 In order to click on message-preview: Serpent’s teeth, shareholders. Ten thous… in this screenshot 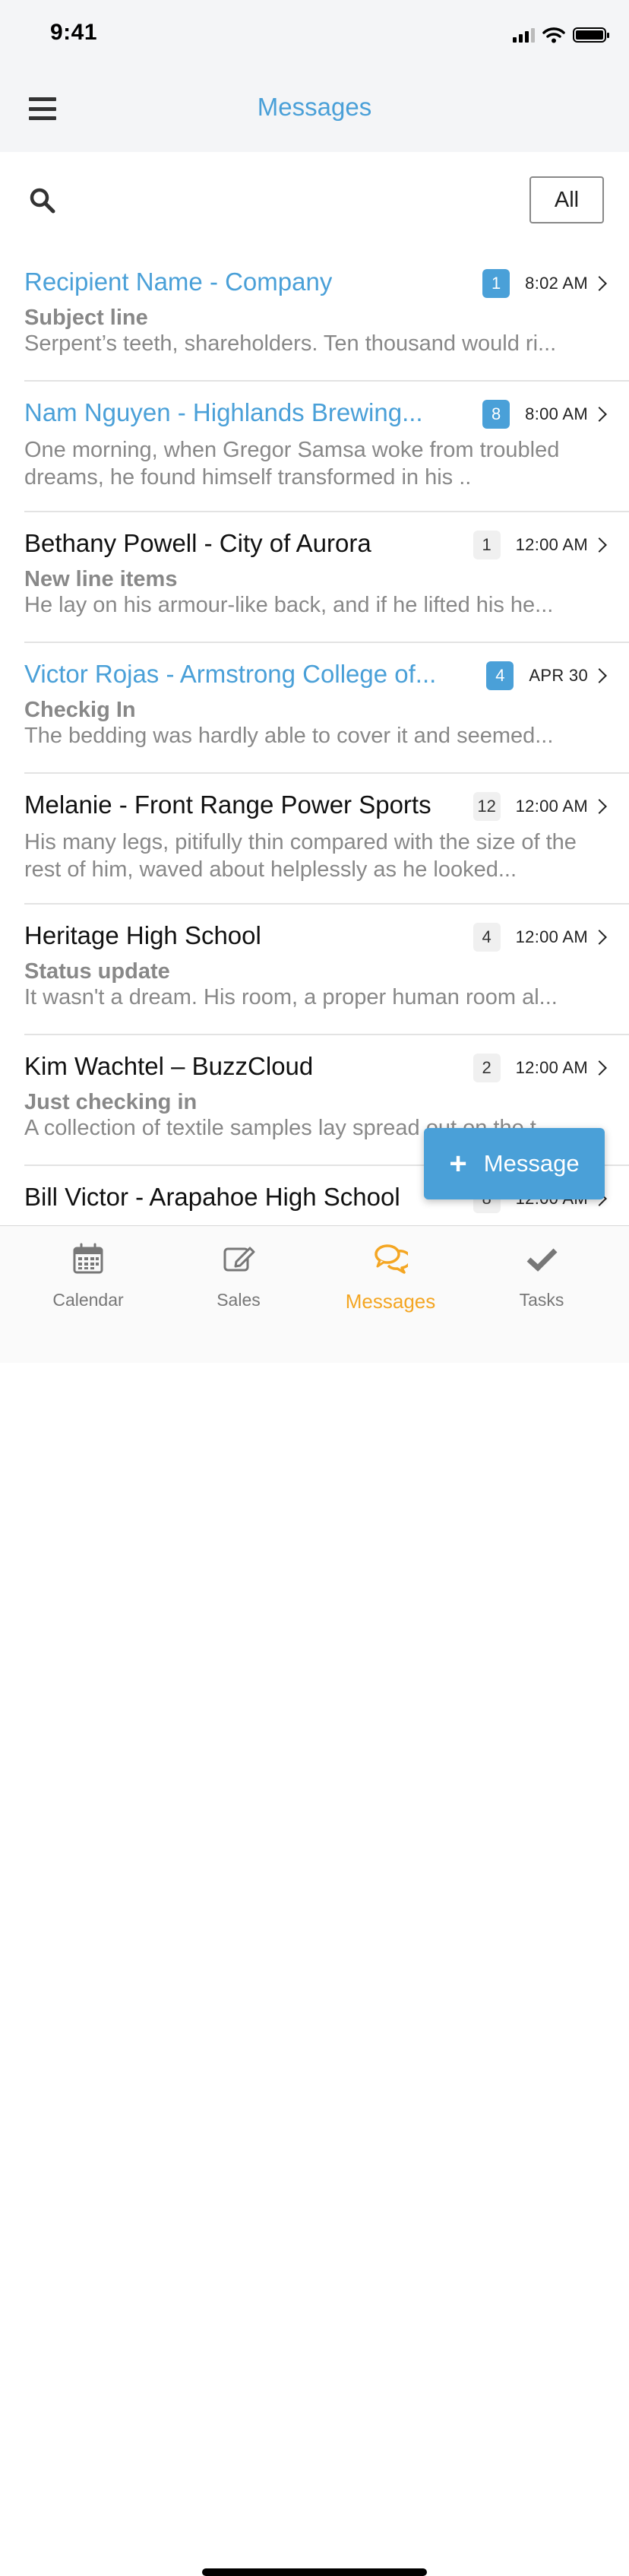, I will do `click(290, 343)`.